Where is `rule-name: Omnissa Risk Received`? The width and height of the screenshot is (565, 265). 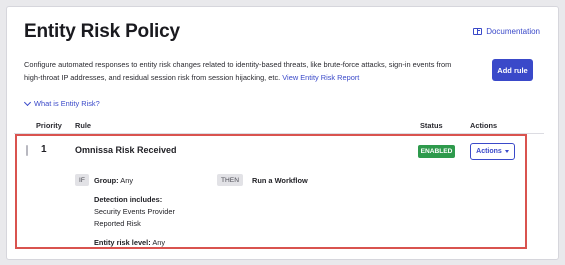 rule-name: Omnissa Risk Received is located at coordinates (126, 150).